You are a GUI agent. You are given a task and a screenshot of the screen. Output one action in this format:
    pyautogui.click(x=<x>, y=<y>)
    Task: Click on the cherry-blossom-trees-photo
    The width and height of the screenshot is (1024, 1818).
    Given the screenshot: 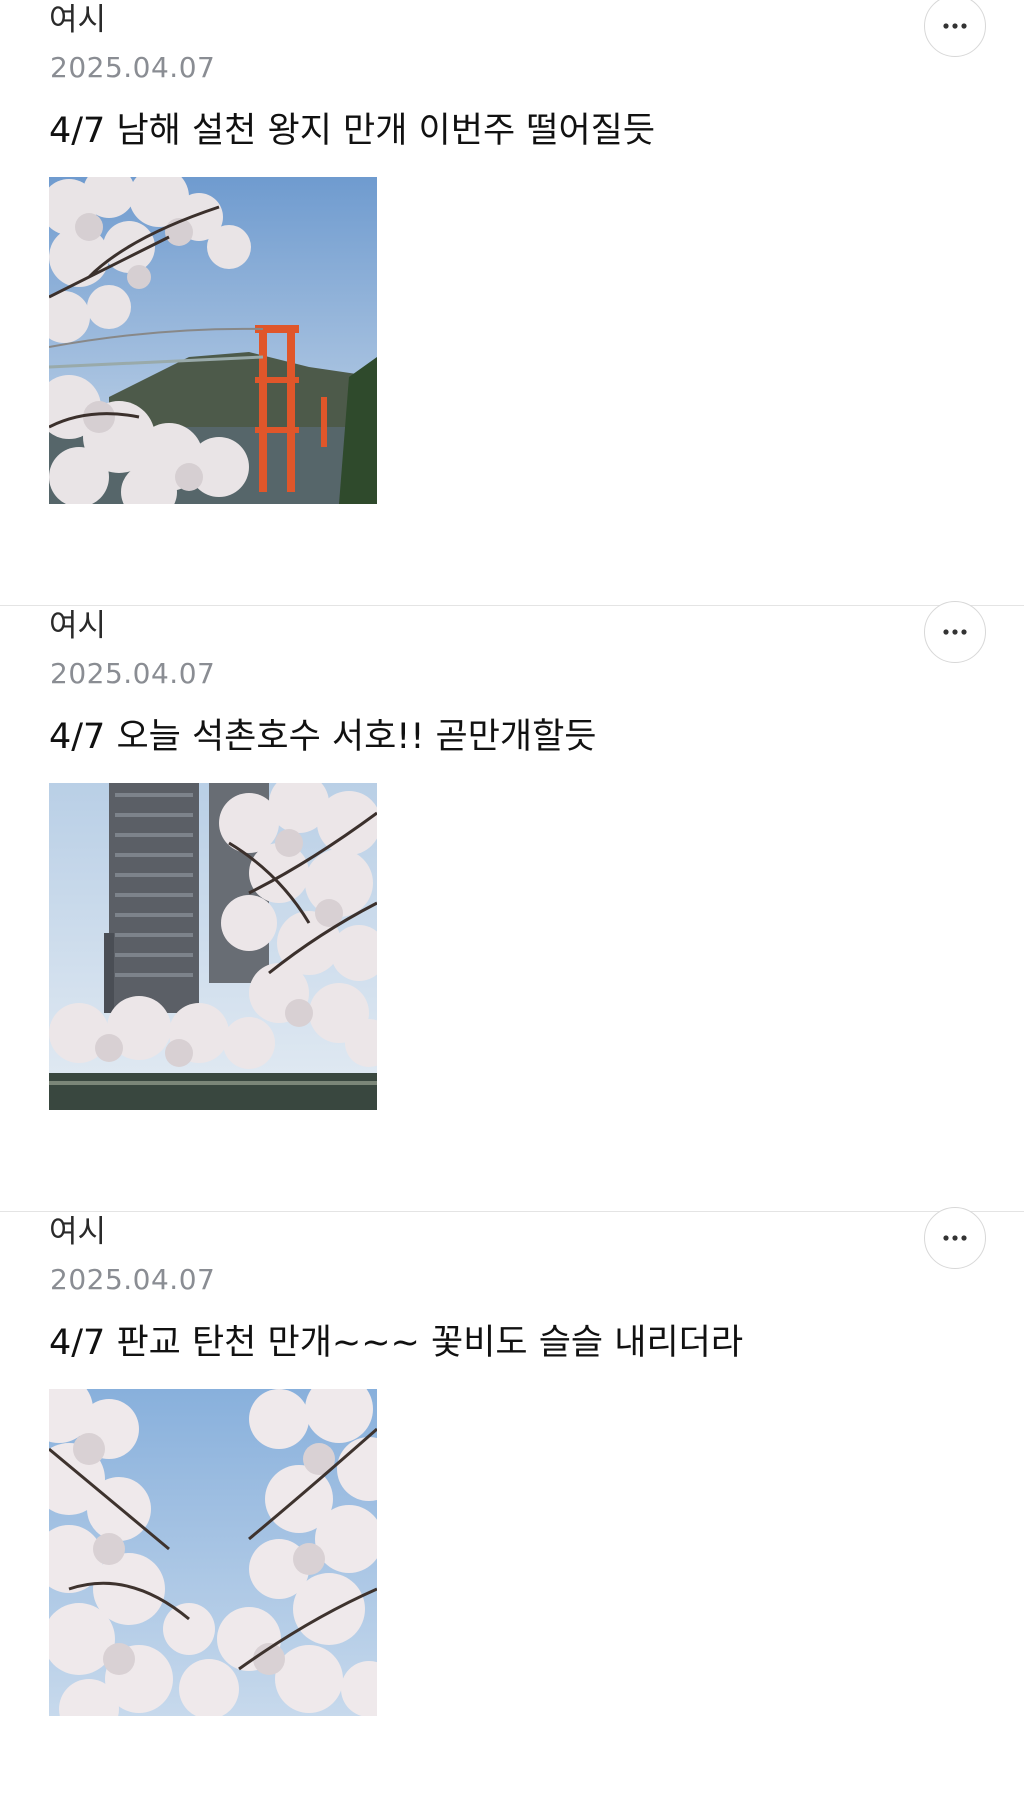 What is the action you would take?
    pyautogui.click(x=213, y=1552)
    